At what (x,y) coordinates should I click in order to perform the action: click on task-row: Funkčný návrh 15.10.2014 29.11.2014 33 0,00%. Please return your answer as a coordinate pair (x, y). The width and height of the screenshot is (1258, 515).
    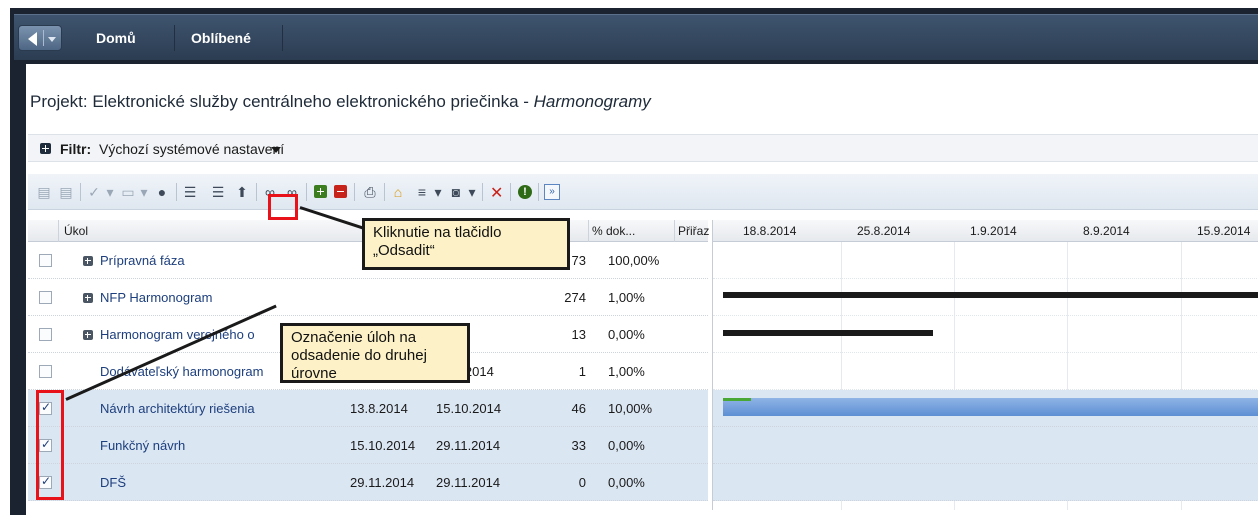
    Looking at the image, I should click on (368, 445).